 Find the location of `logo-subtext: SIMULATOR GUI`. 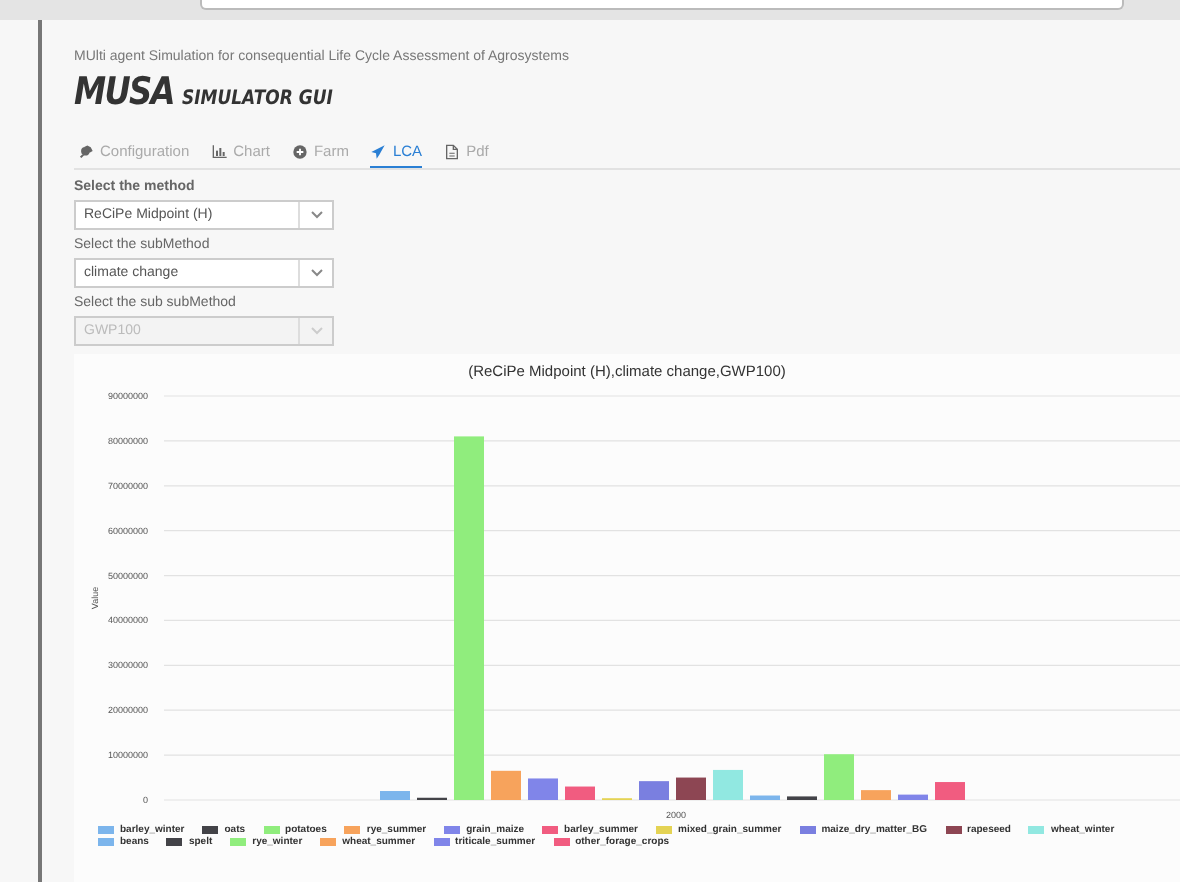

logo-subtext: SIMULATOR GUI is located at coordinates (257, 100).